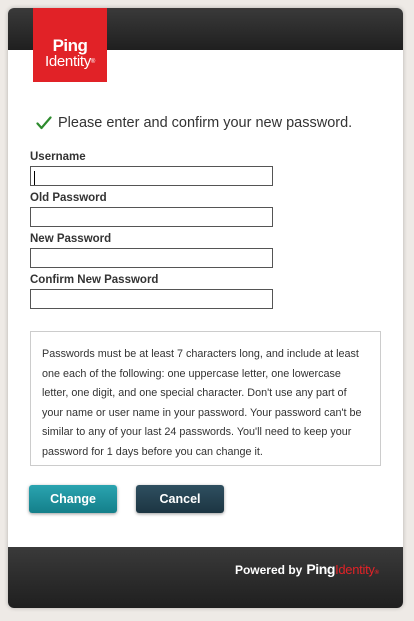  Describe the element at coordinates (94, 280) in the screenshot. I see `confirm-password-label: Confirm New Password` at that location.